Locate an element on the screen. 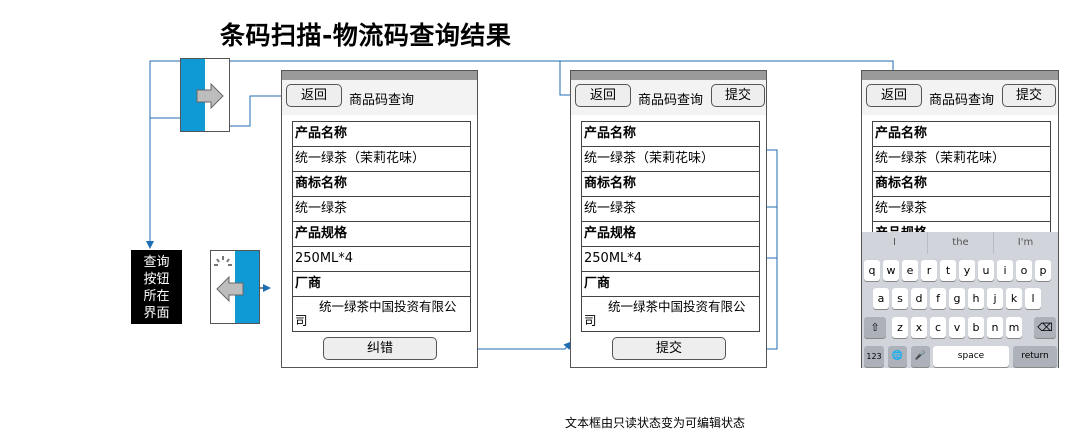 This screenshot has width=1069, height=439. key-x: x is located at coordinates (919, 327).